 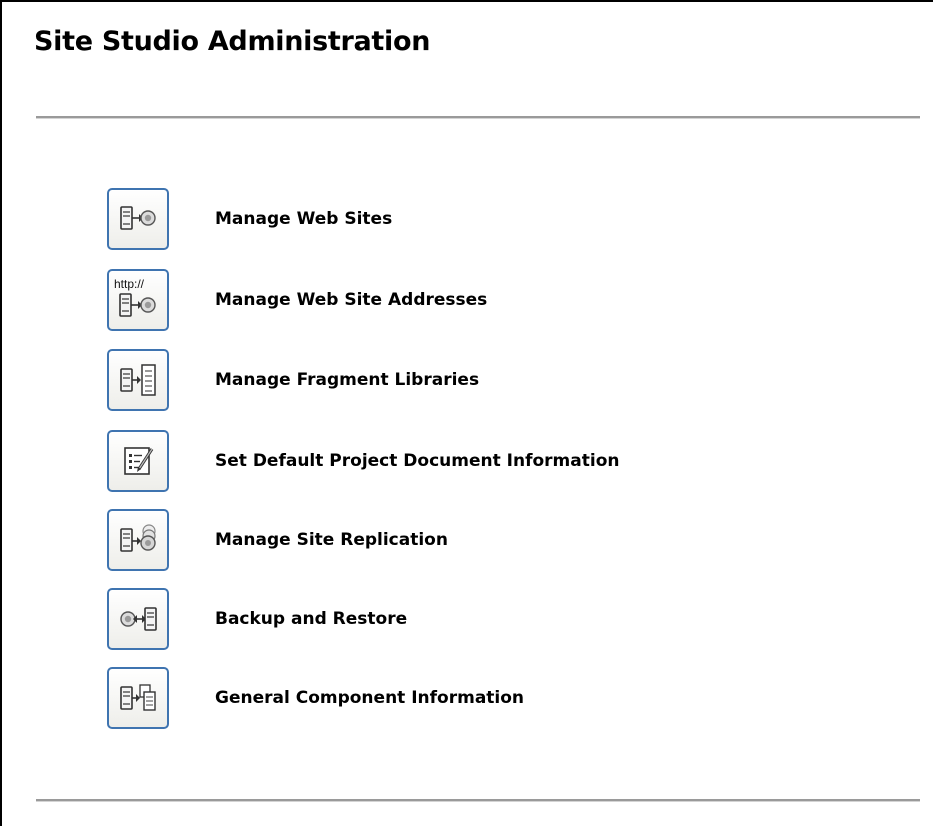 What do you see at coordinates (417, 461) in the screenshot?
I see `menu-item-label: Set Default Project Document Information` at bounding box center [417, 461].